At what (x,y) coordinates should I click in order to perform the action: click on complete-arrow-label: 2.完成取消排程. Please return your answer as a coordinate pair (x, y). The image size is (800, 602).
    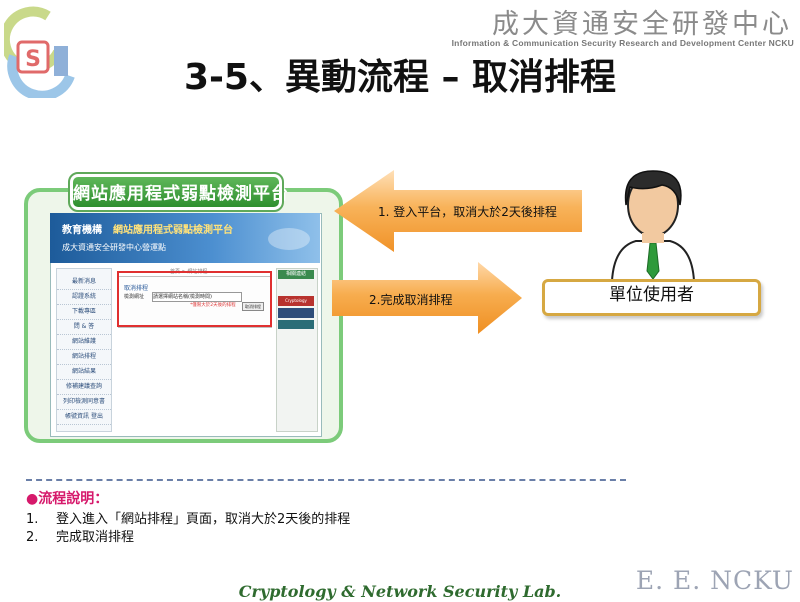
    Looking at the image, I should click on (411, 300).